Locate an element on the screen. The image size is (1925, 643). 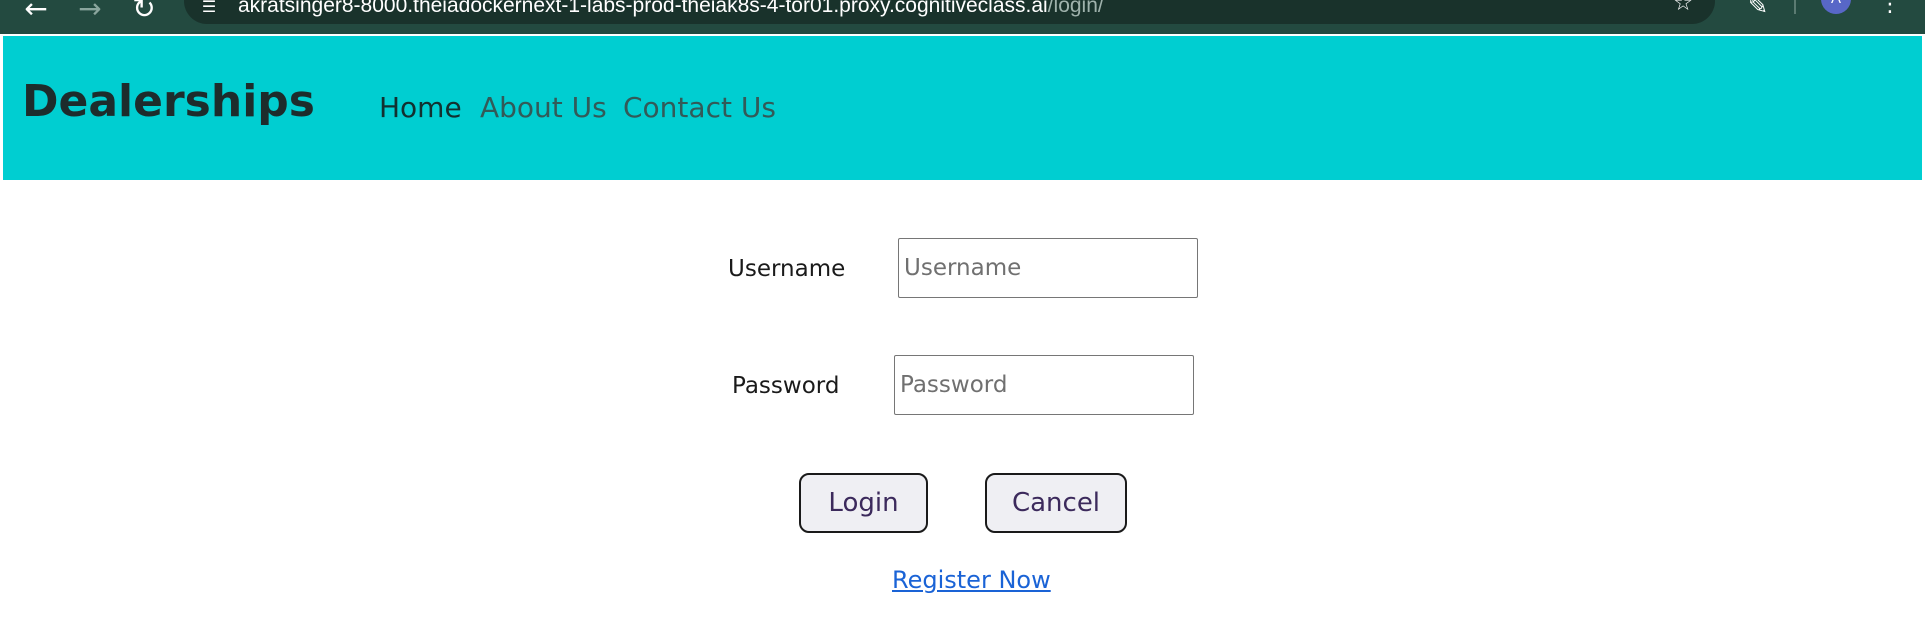
url-path: /login/ is located at coordinates (1075, 8).